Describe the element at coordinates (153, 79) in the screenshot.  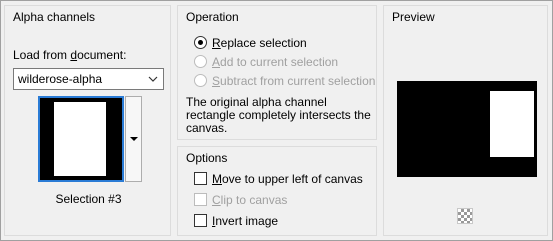
I see `chevron-down-icon` at that location.